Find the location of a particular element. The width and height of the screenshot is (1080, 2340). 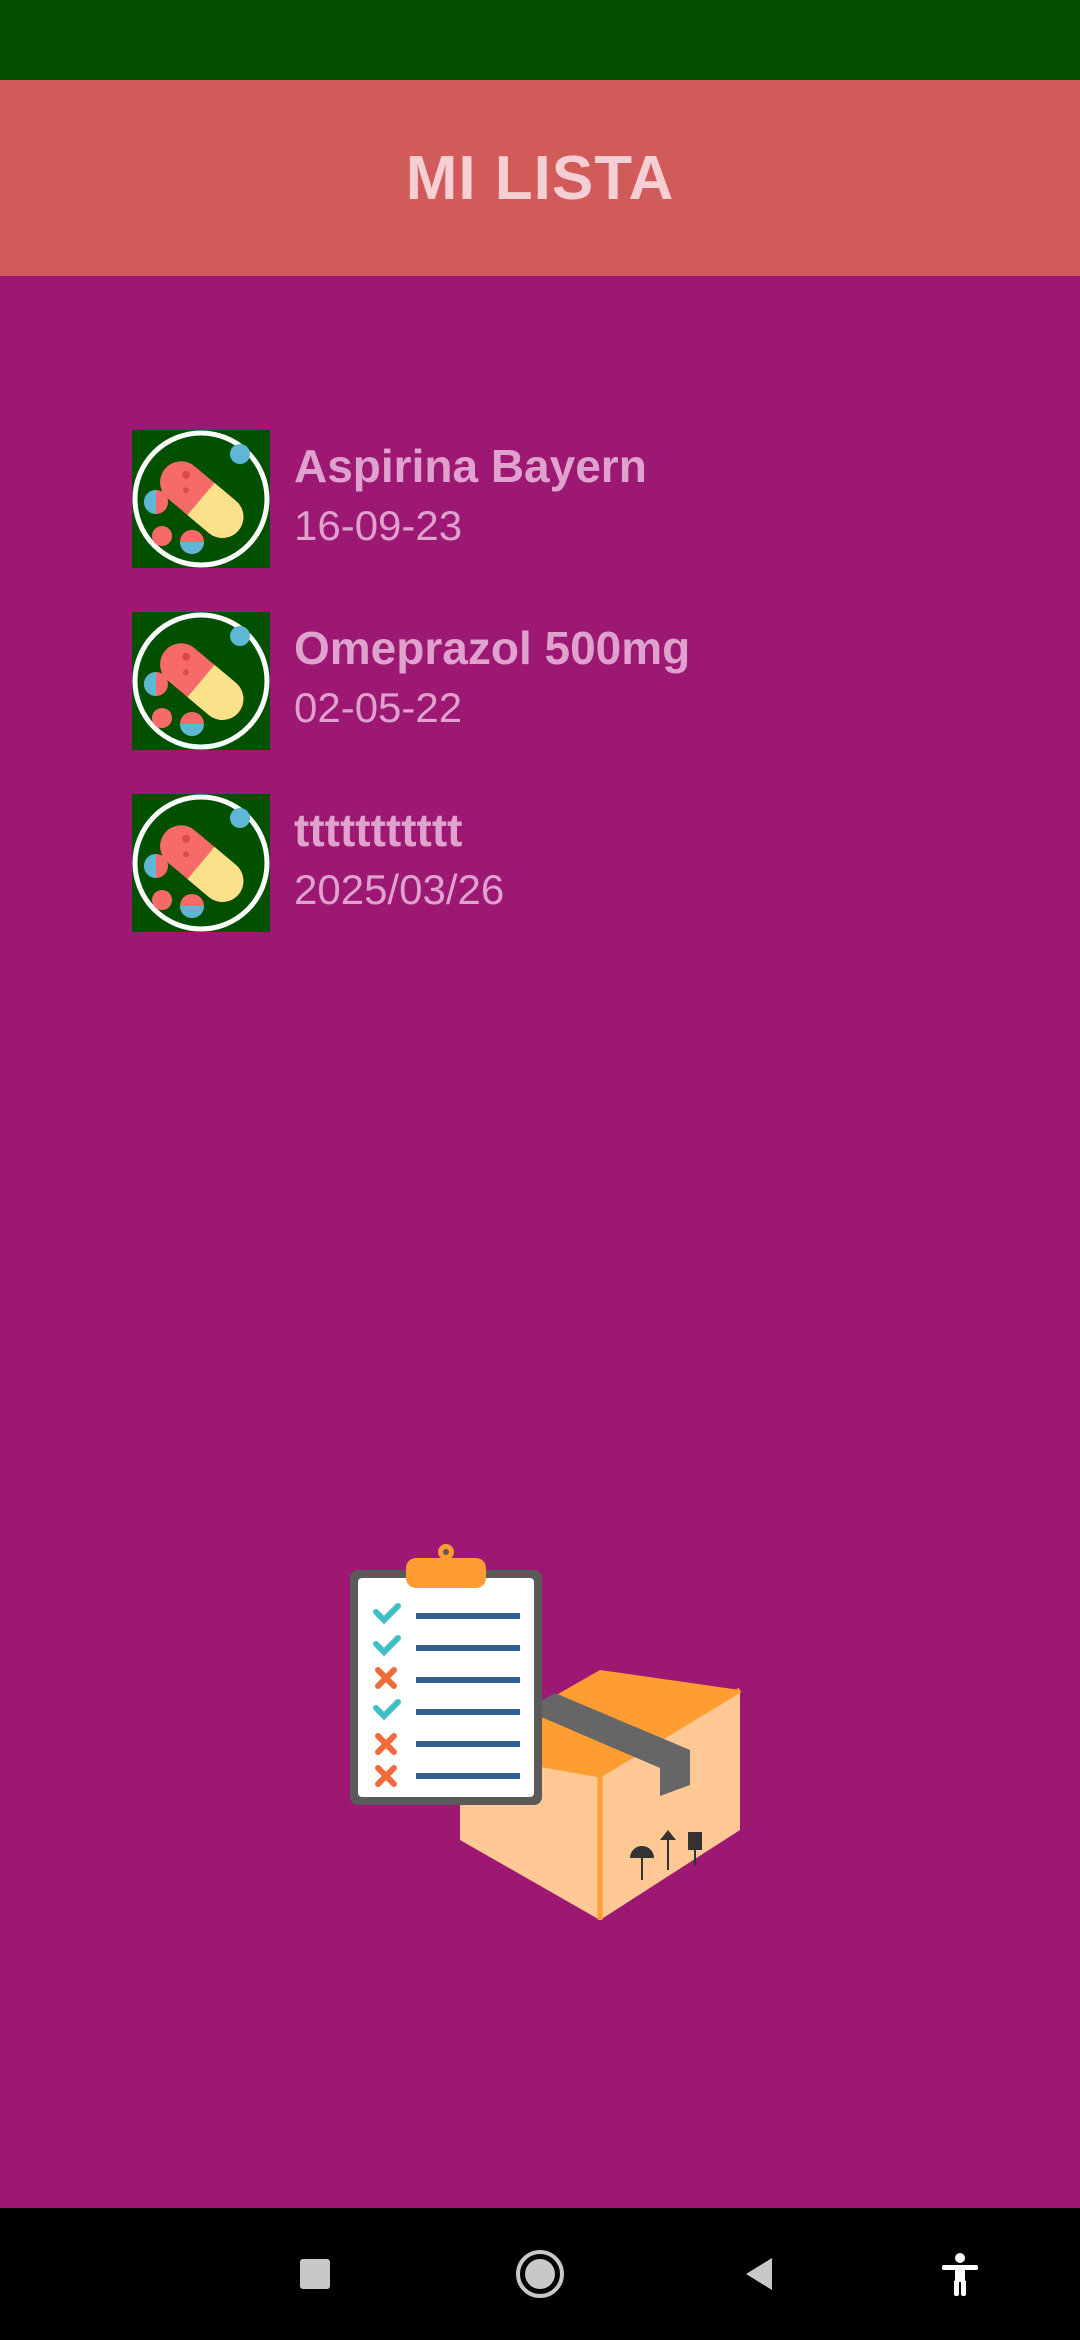

item-date: 2025/03/26 is located at coordinates (399, 889).